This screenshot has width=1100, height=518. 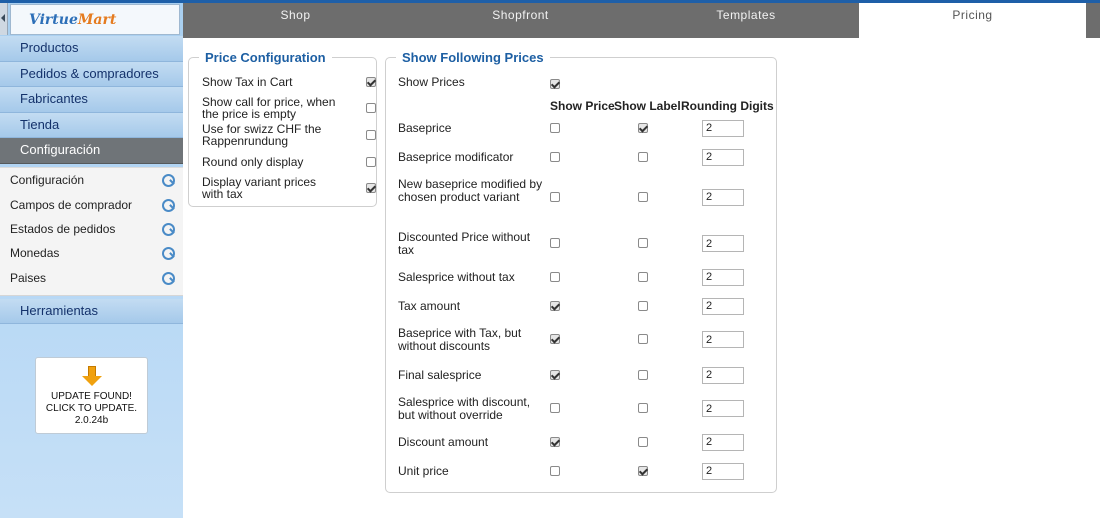 I want to click on tab-templates: Templates, so click(x=746, y=20).